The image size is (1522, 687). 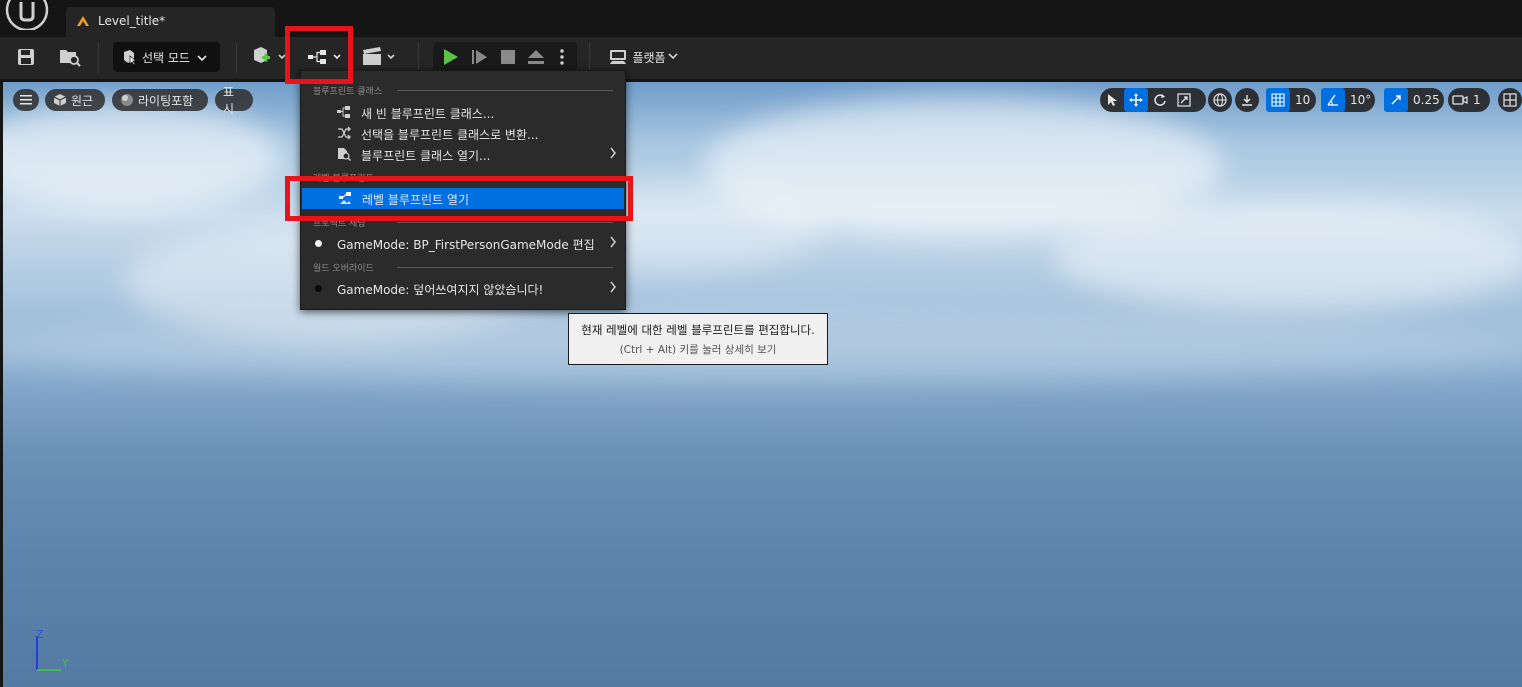 What do you see at coordinates (1361, 100) in the screenshot?
I see `rotation-snap-value: 10°` at bounding box center [1361, 100].